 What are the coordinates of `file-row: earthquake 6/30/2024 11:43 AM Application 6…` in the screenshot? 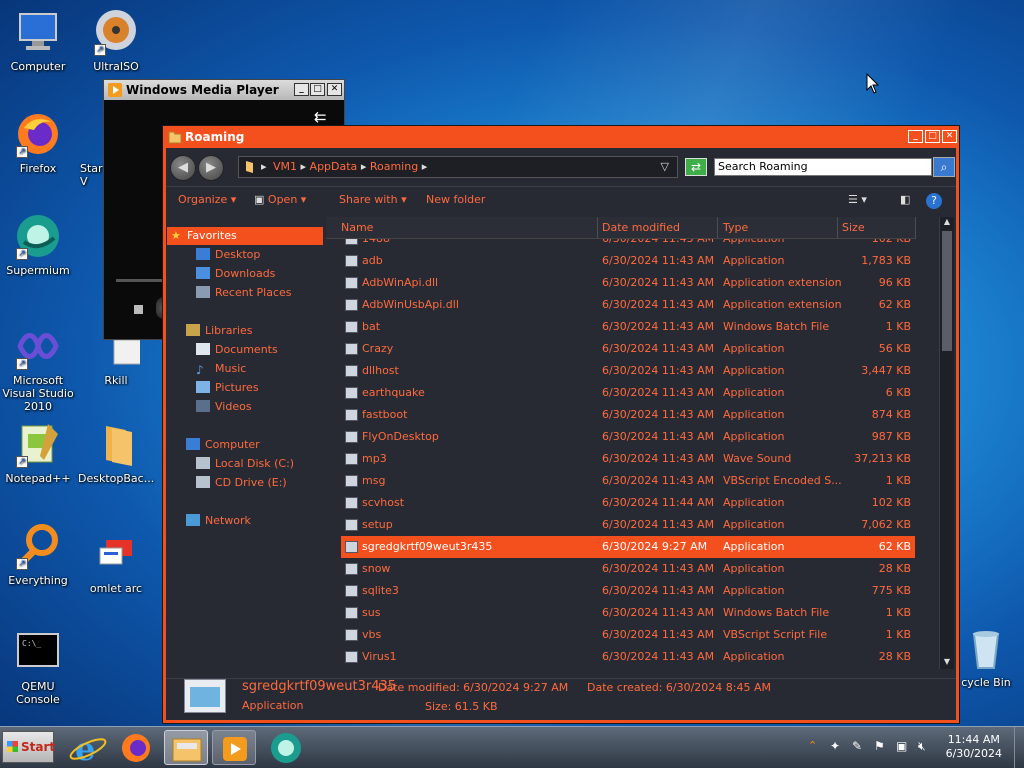 It's located at (628, 393).